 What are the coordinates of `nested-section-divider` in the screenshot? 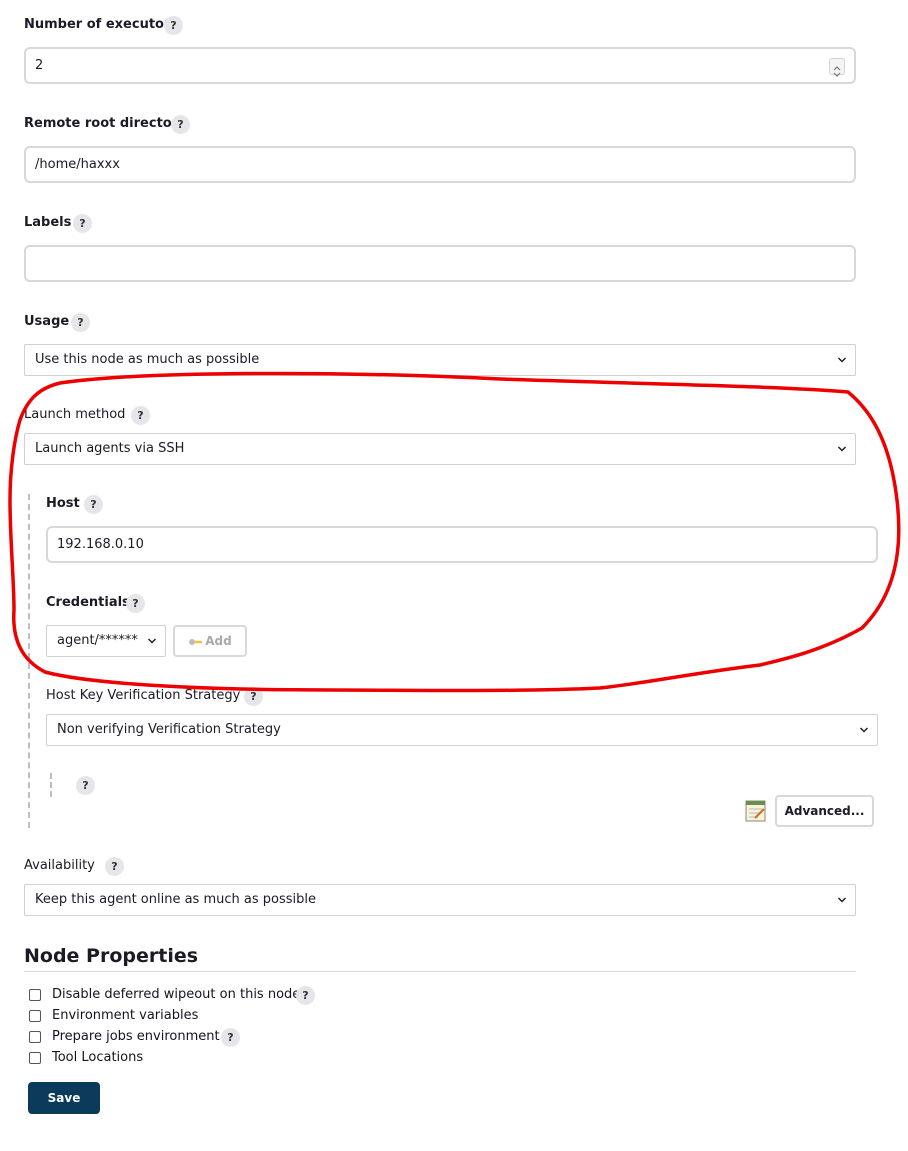 It's located at (29, 661).